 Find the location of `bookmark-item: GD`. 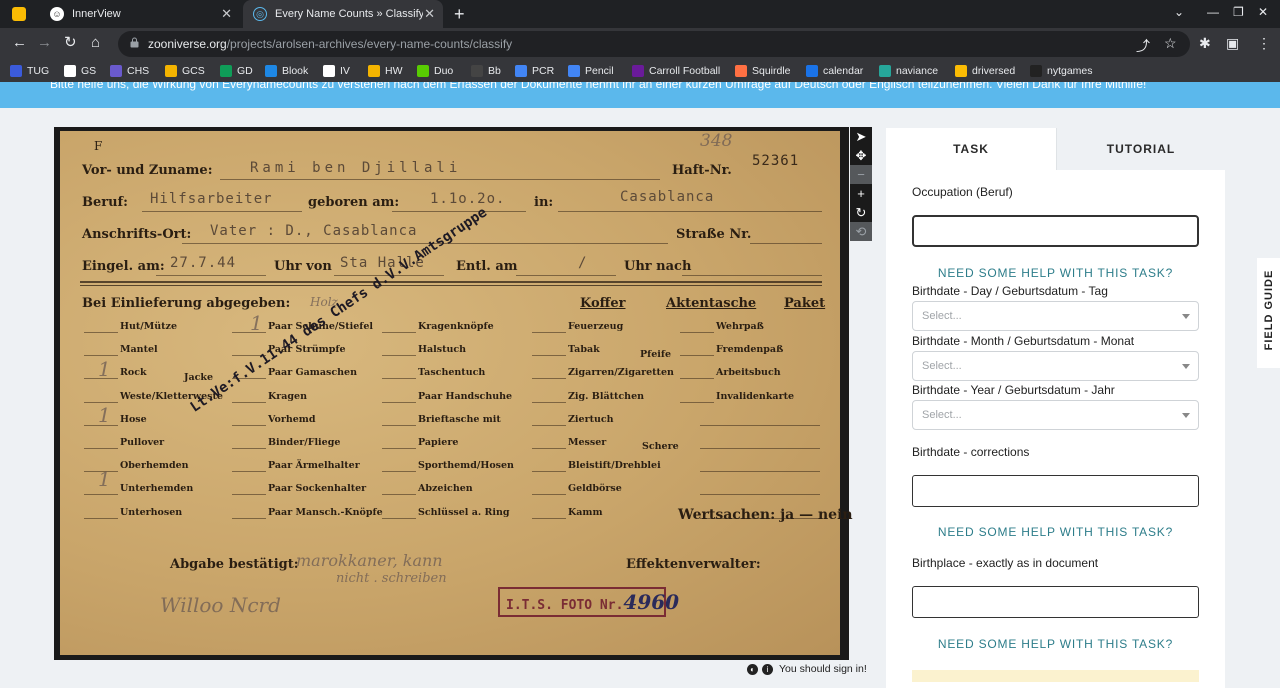

bookmark-item: GD is located at coordinates (236, 71).